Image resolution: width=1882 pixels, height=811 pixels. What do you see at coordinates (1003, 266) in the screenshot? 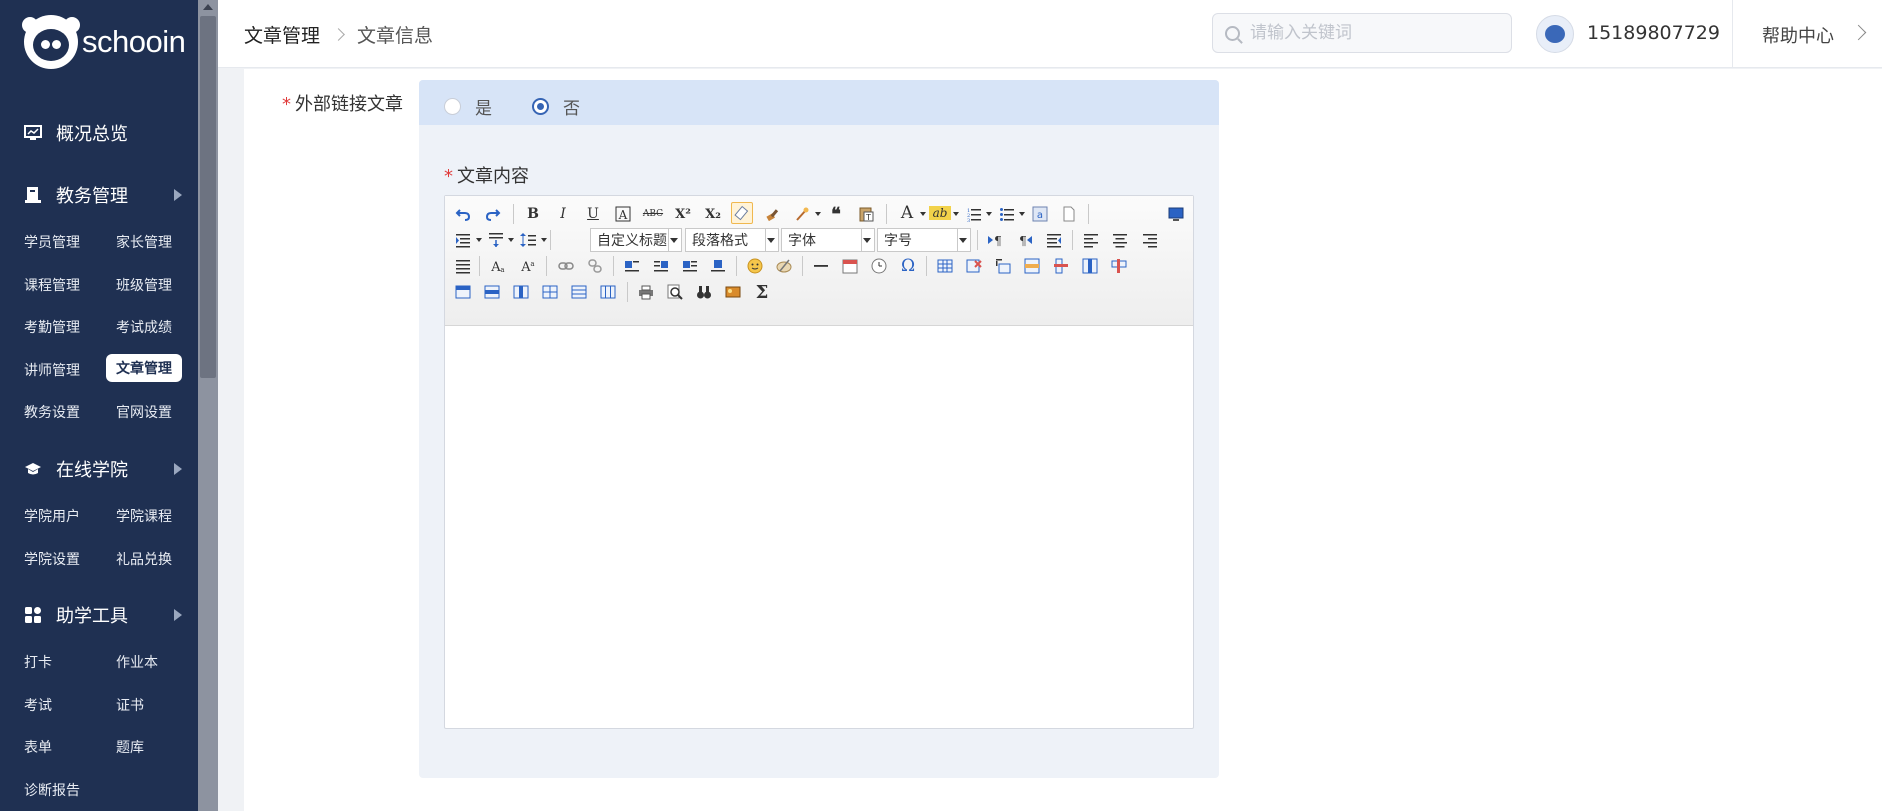
I see `insert-paragraph-before-table-icon` at bounding box center [1003, 266].